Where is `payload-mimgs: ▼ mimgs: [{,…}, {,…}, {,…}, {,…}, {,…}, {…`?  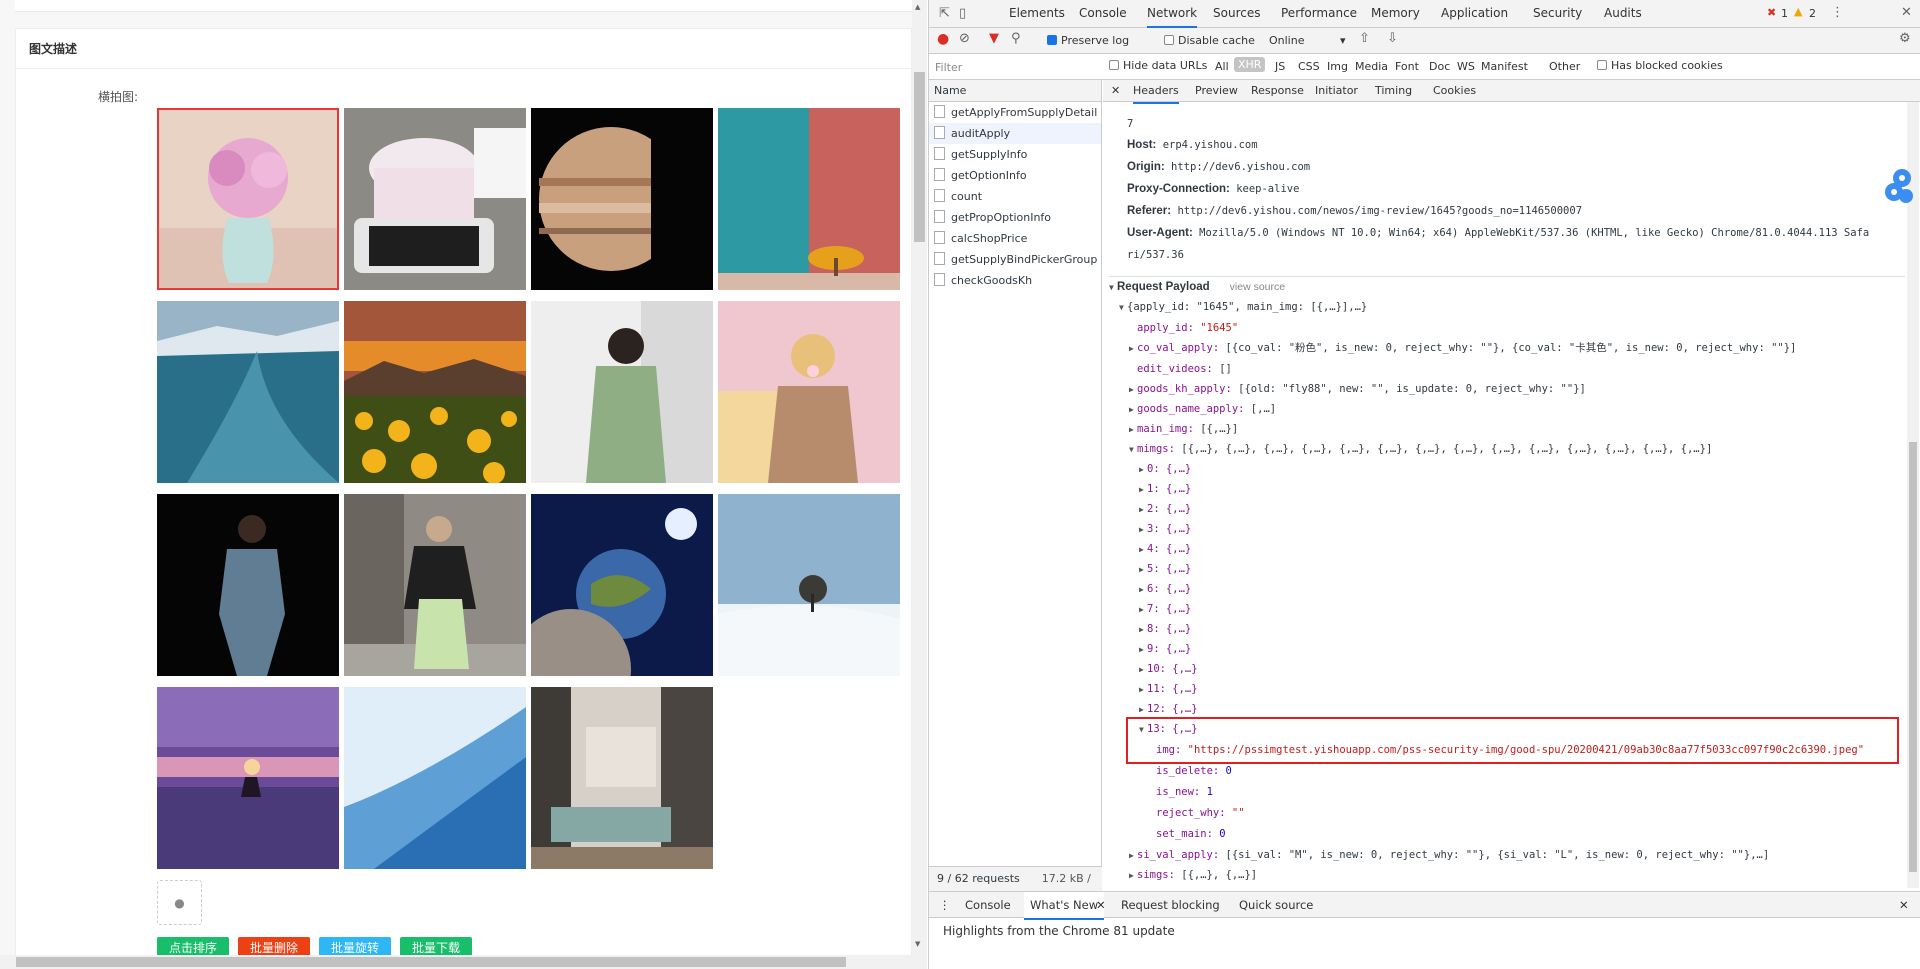
payload-mimgs: ▼ mimgs: [{,…}, {,…}, {,…}, {,…}, {,…}, {… is located at coordinates (1420, 449).